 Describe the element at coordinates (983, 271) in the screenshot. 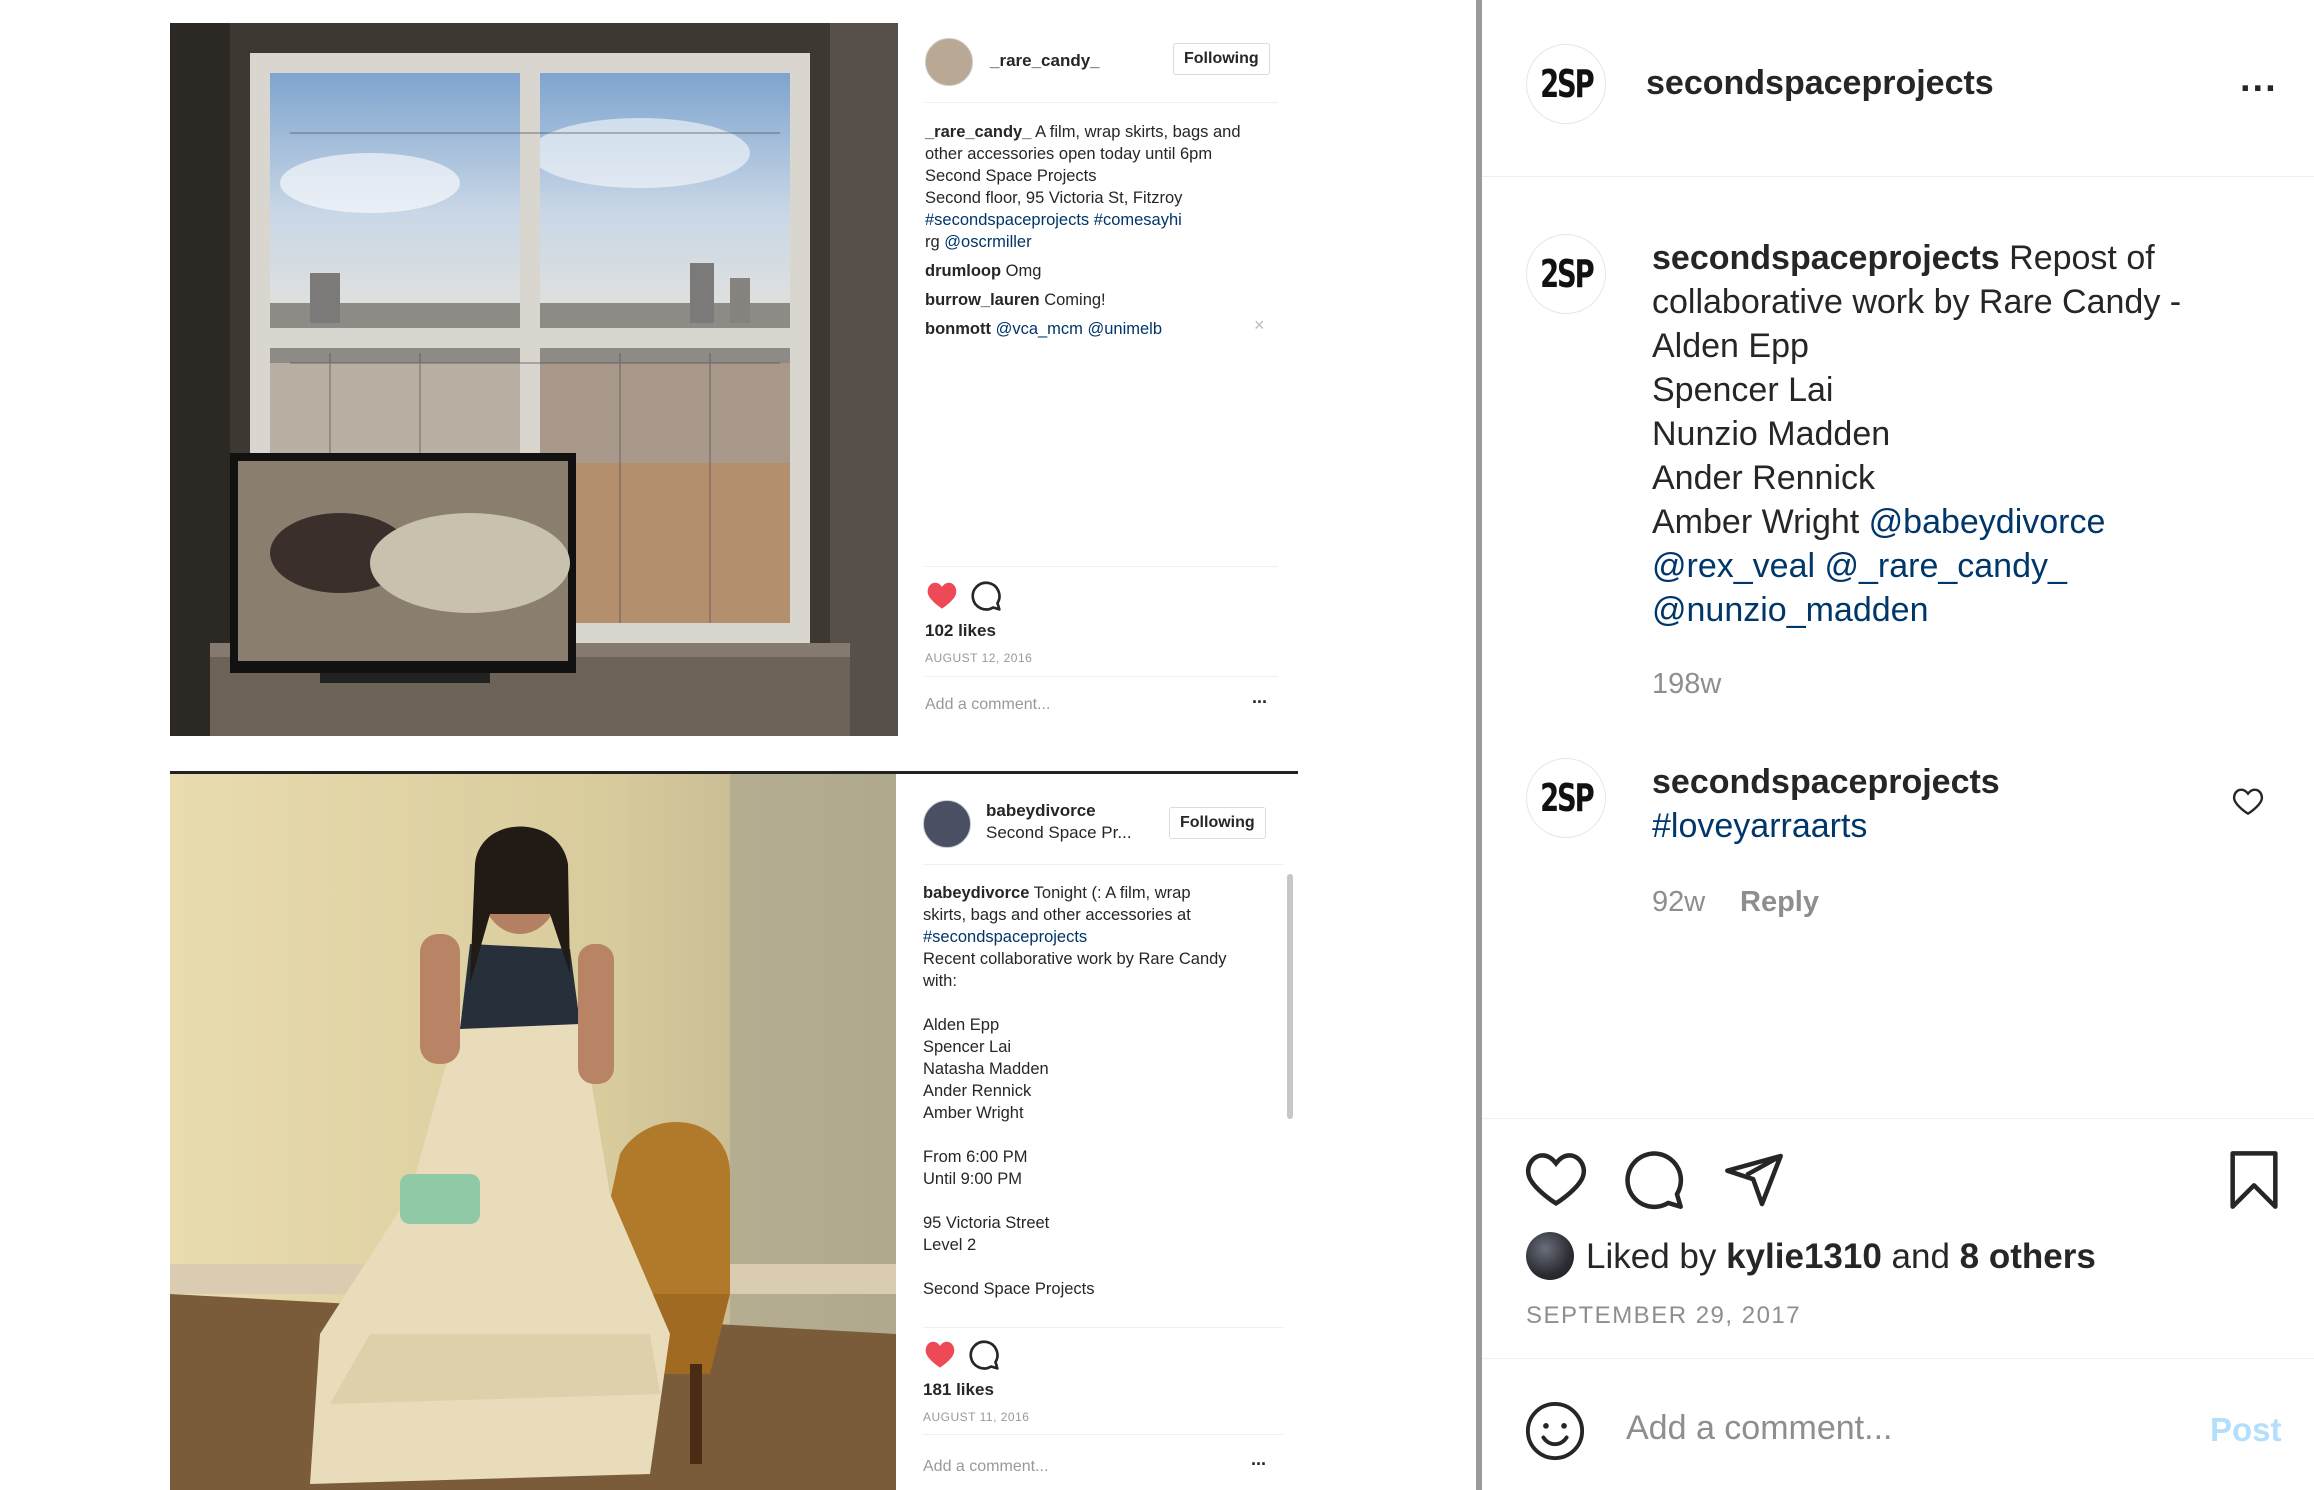

I see `mini-comment: drumloop Omg` at that location.